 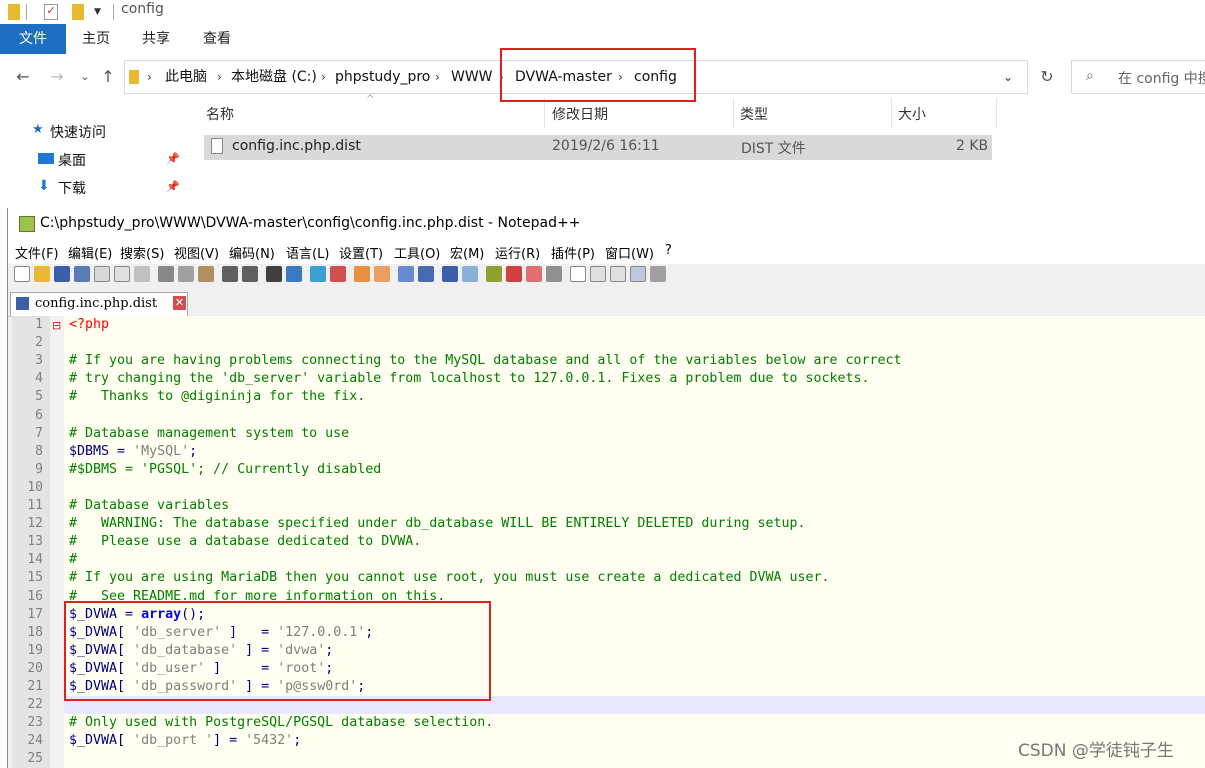 What do you see at coordinates (42, 274) in the screenshot?
I see `open-file-icon` at bounding box center [42, 274].